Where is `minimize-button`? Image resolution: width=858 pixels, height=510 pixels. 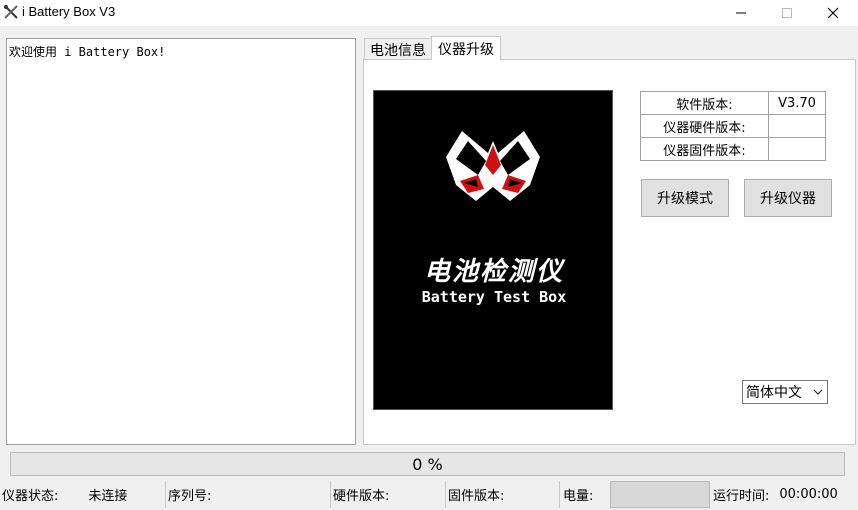 minimize-button is located at coordinates (741, 13).